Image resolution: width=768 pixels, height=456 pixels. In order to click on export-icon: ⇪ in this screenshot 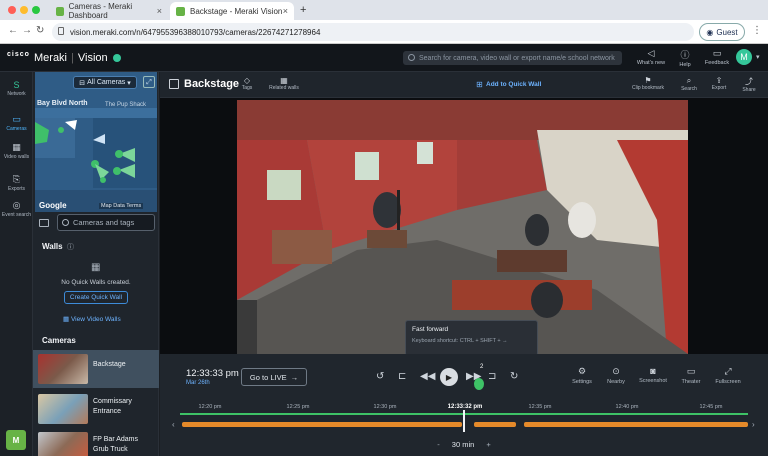, I will do `click(719, 80)`.